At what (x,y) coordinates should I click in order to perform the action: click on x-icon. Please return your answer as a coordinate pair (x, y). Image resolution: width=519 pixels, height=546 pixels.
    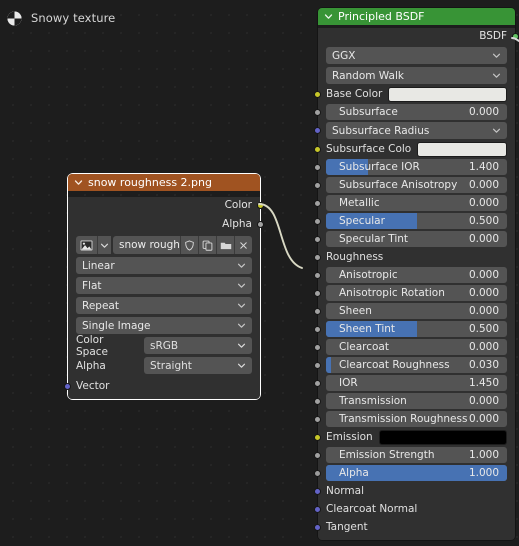
    Looking at the image, I should click on (243, 245).